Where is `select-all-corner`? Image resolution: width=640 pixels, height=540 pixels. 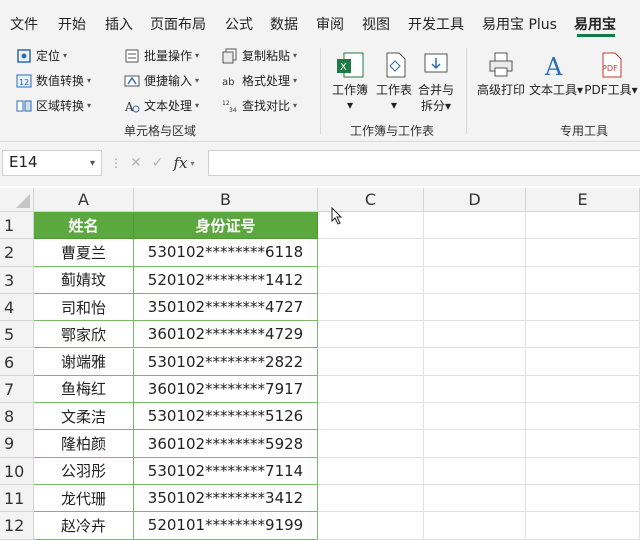
select-all-corner is located at coordinates (17, 200).